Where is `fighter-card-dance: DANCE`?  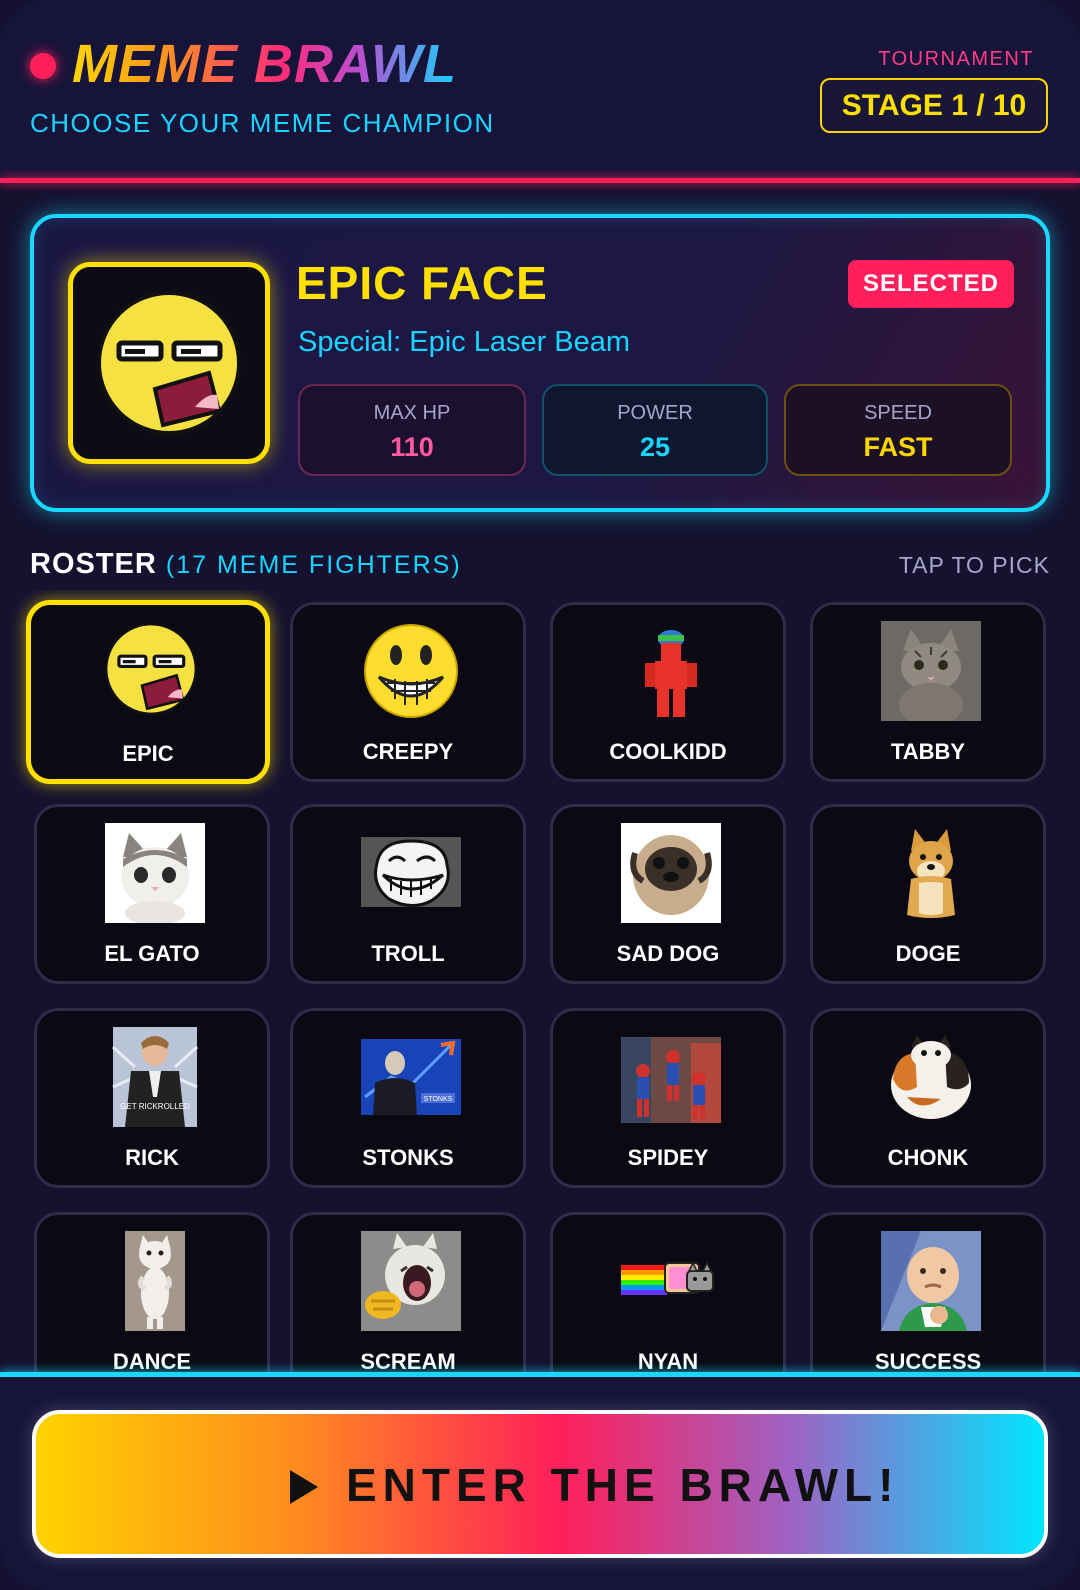 fighter-card-dance: DANCE is located at coordinates (152, 1293).